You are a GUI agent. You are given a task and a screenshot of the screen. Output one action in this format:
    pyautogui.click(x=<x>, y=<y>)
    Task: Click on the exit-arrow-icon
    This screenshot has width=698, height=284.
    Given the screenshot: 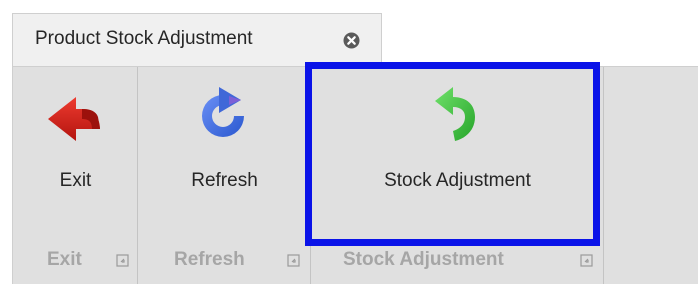 What is the action you would take?
    pyautogui.click(x=74, y=115)
    